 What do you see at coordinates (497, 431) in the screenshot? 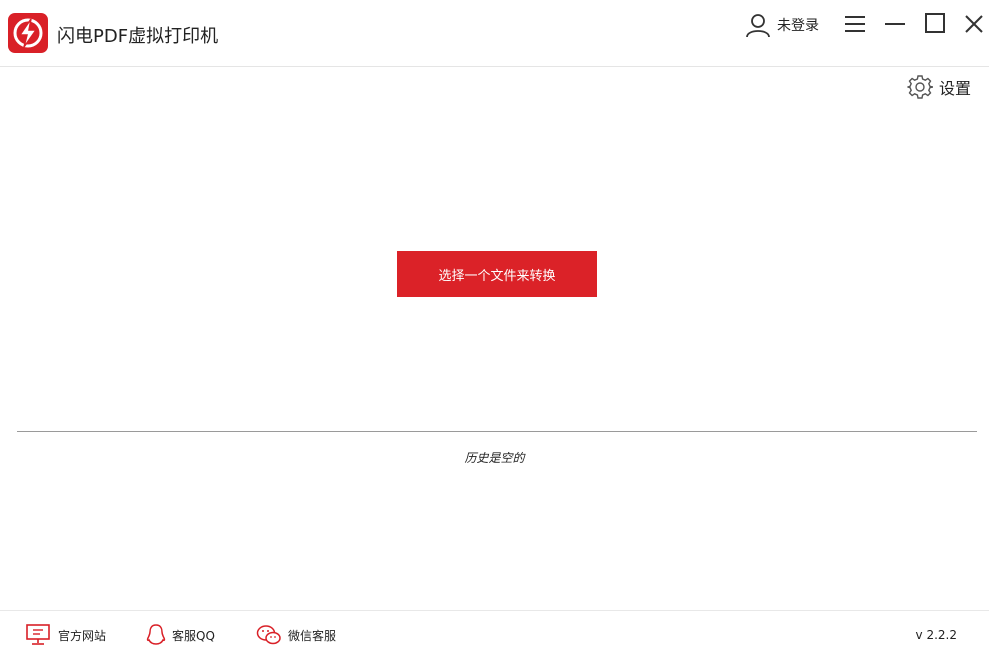
I see `history-divider` at bounding box center [497, 431].